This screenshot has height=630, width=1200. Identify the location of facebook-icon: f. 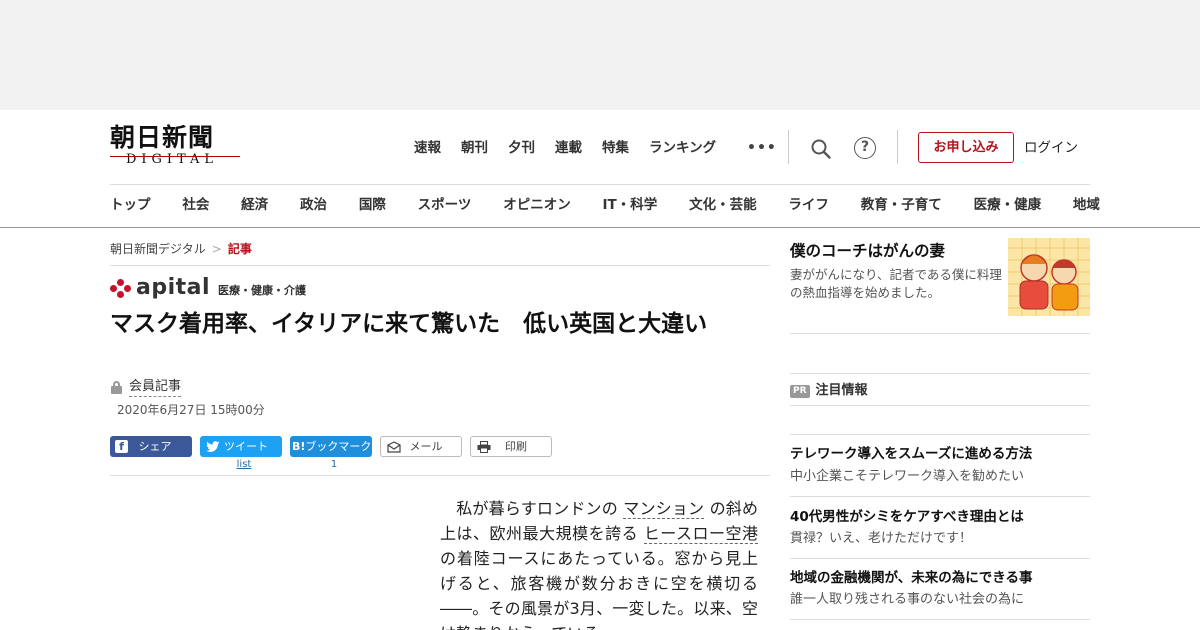
(121, 446).